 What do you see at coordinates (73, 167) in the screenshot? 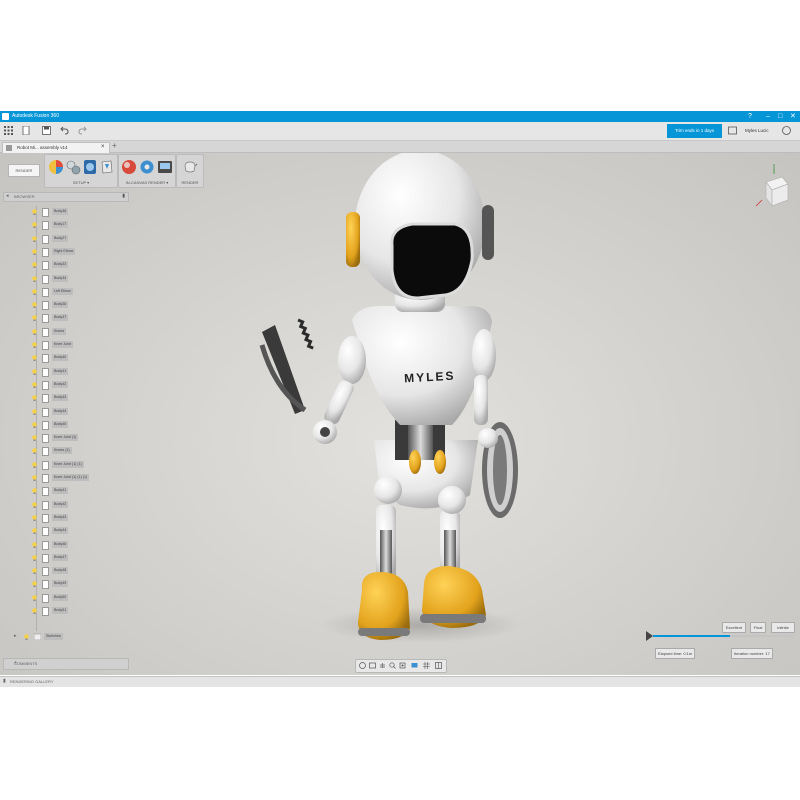
I see `physical-material-icon` at bounding box center [73, 167].